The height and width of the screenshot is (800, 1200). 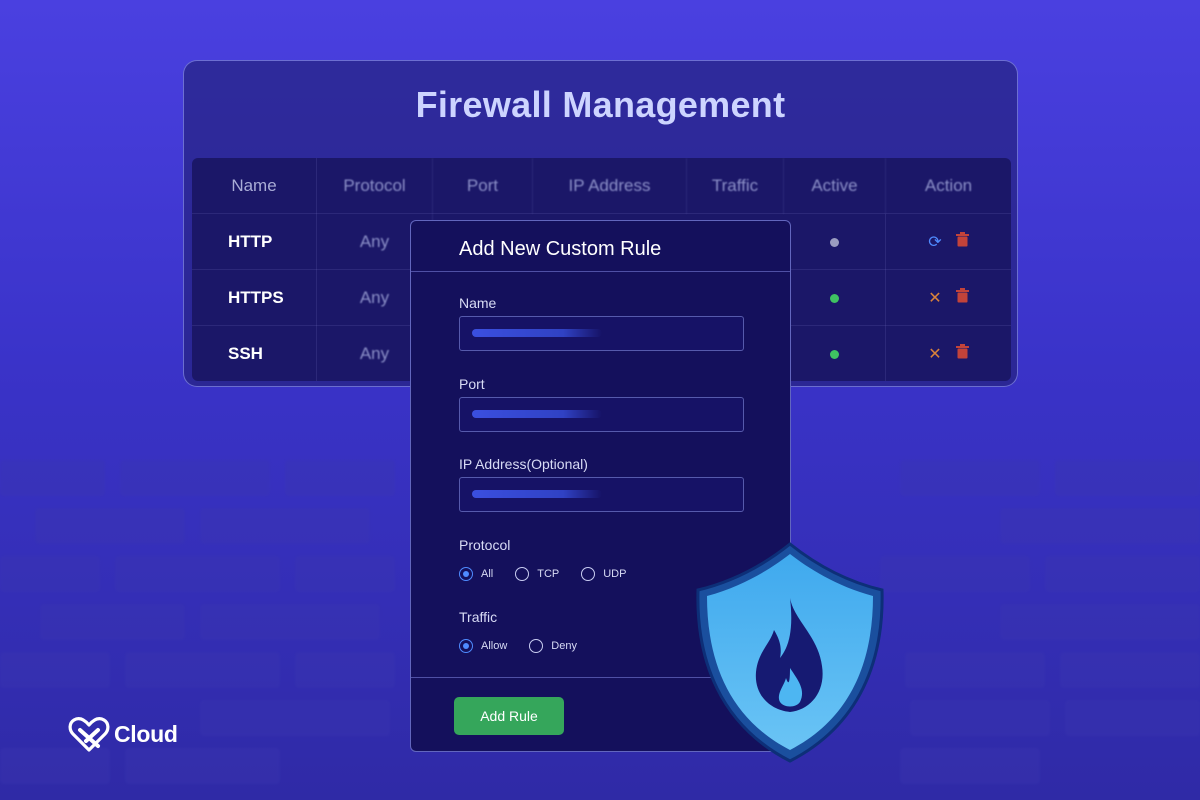 What do you see at coordinates (600, 104) in the screenshot?
I see `page-title: Firewall Management` at bounding box center [600, 104].